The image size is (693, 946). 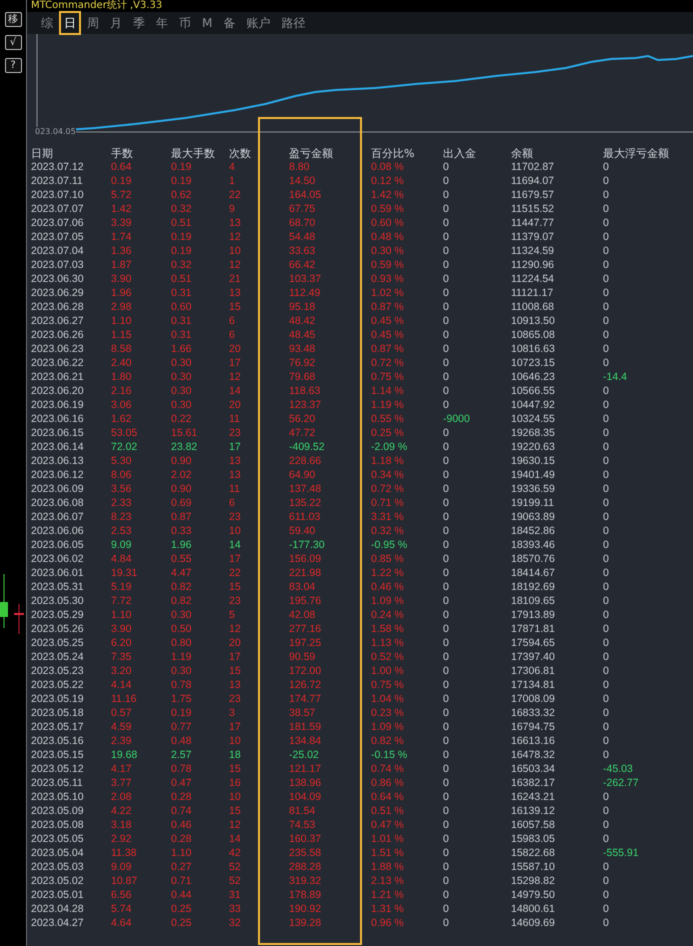 I want to click on table-cell-text: 2.33, so click(x=121, y=503).